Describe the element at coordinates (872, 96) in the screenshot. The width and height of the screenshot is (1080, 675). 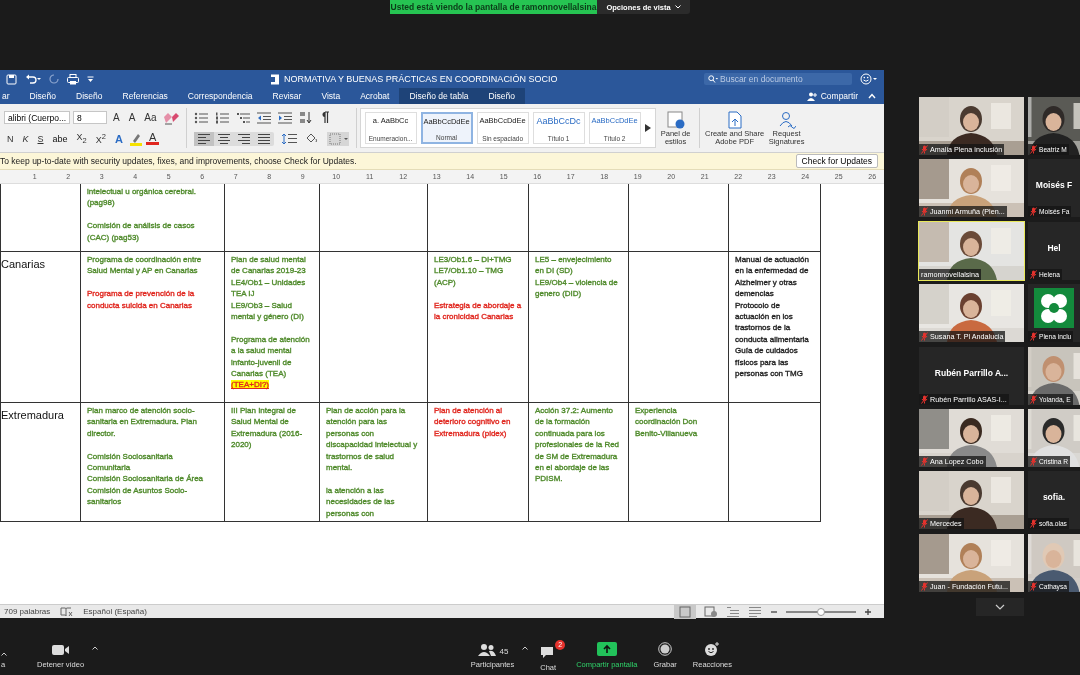
I see `collapse-ribbon-icon` at that location.